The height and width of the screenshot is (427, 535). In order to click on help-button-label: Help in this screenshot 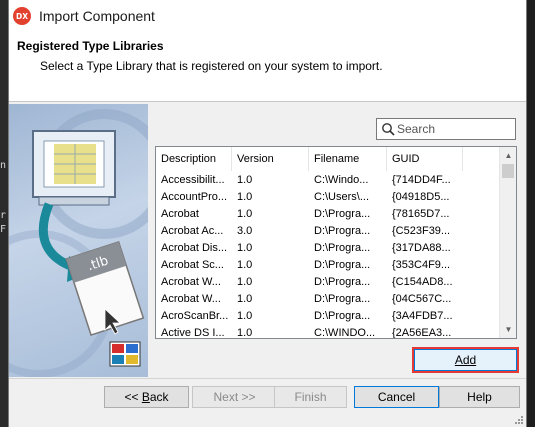, I will do `click(479, 397)`.